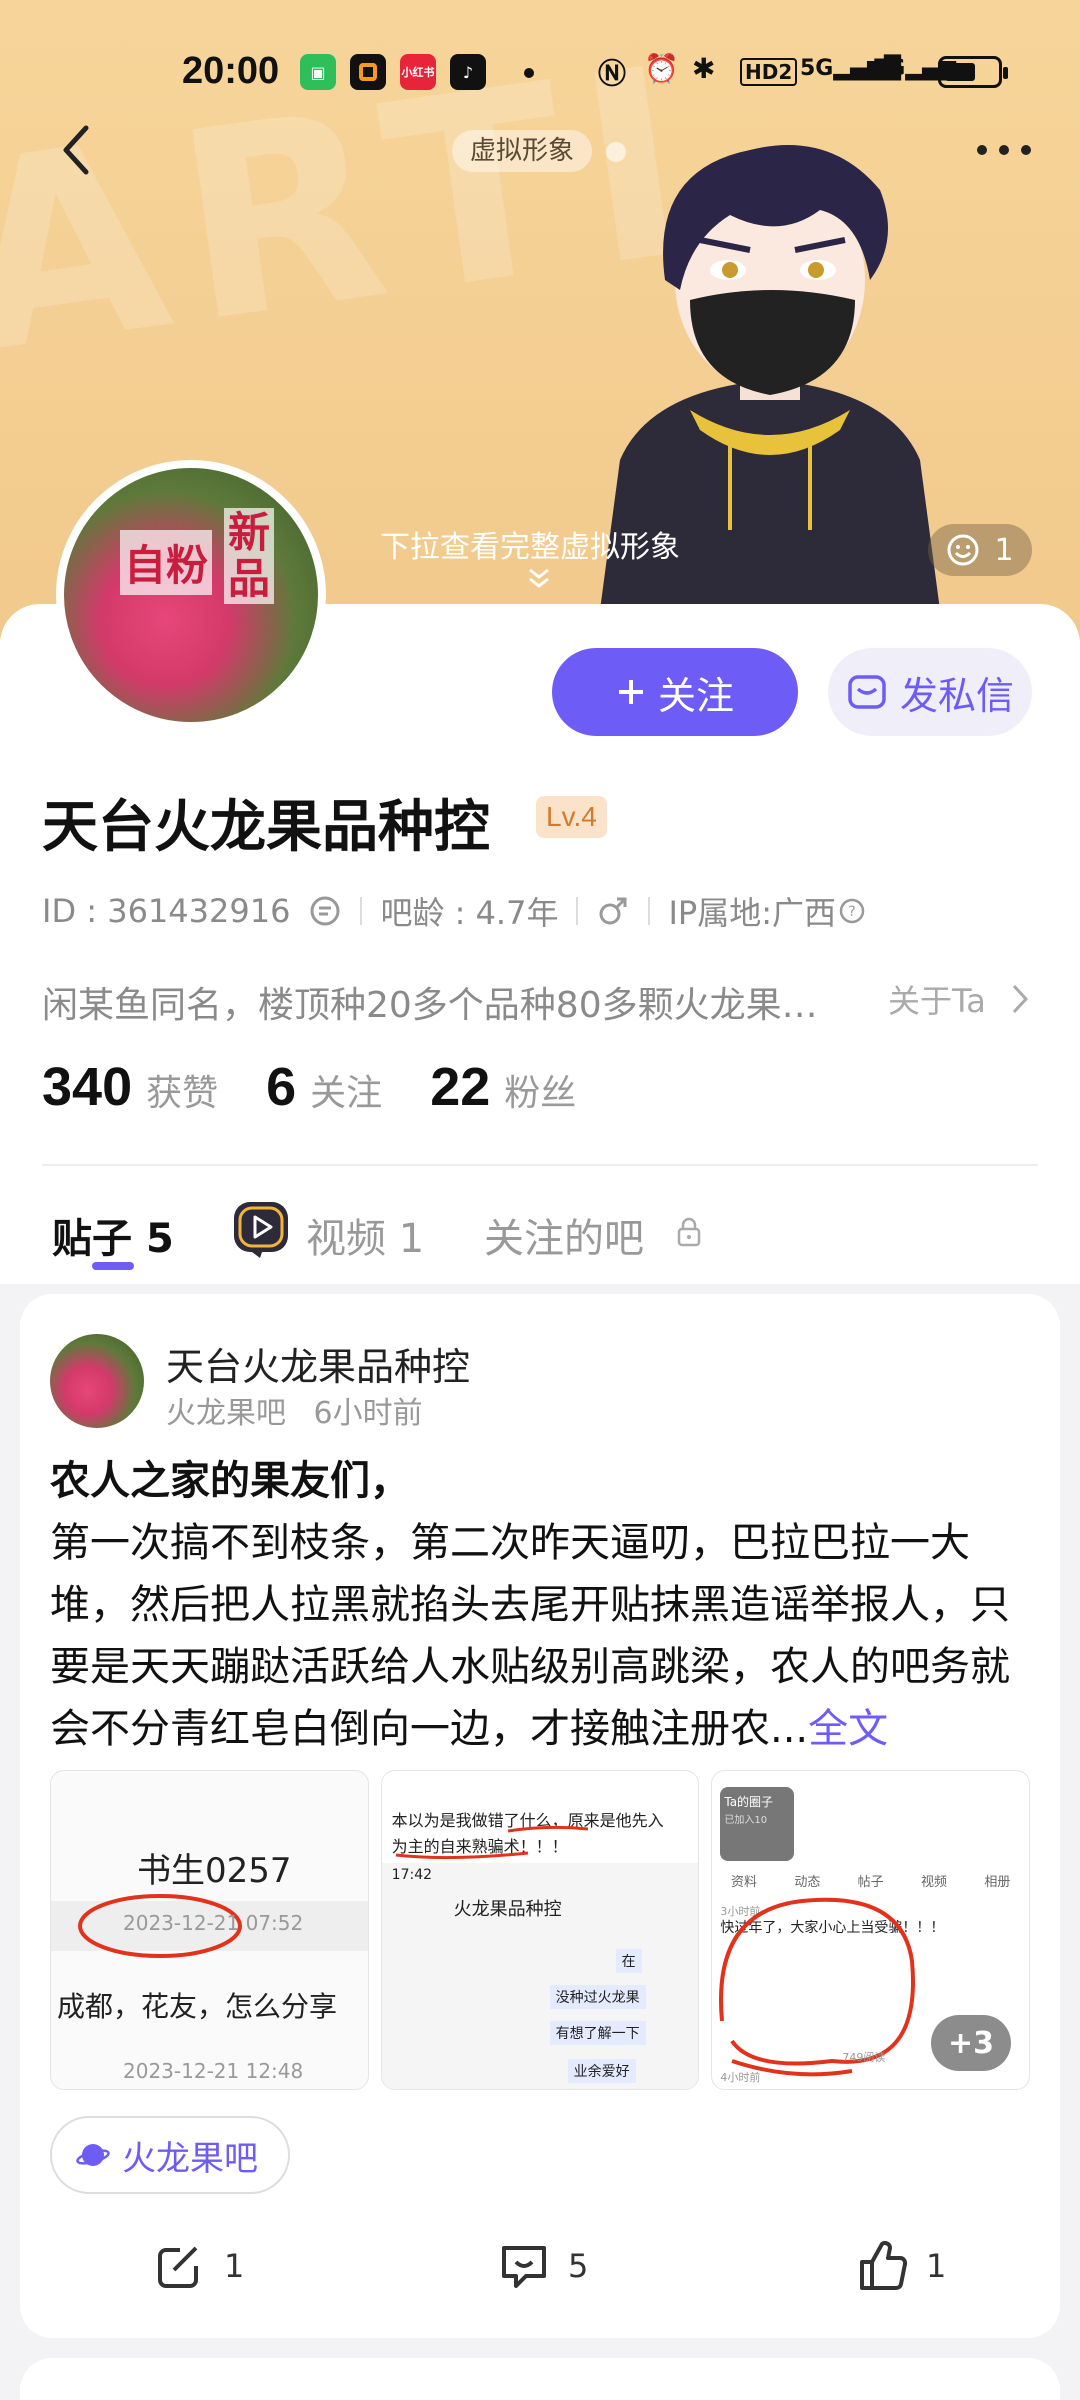  I want to click on next-post-card, so click(540, 2379).